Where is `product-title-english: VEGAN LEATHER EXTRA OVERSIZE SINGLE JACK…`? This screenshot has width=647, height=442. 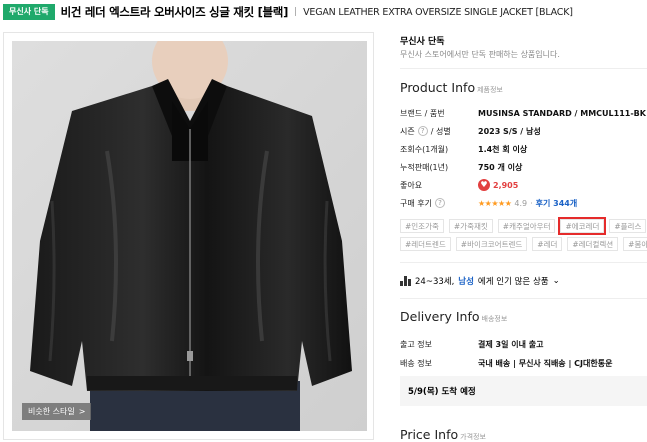
product-title-english: VEGAN LEATHER EXTRA OVERSIZE SINGLE JACK… is located at coordinates (438, 12).